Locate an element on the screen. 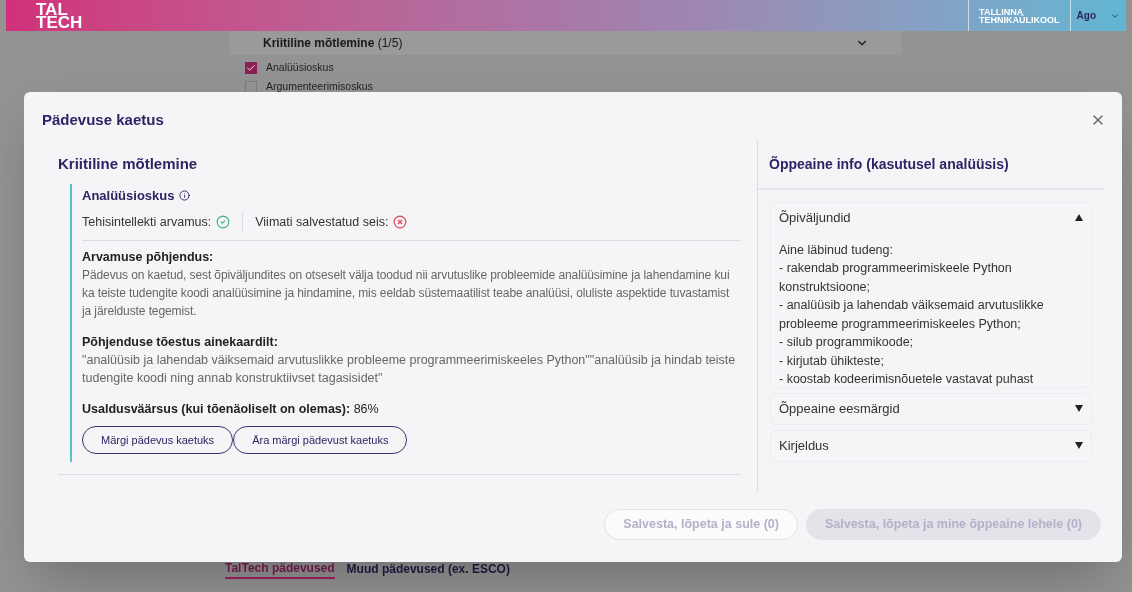 This screenshot has height=592, width=1132. mark-button: Ära märgi pädevust kaetuks is located at coordinates (320, 440).